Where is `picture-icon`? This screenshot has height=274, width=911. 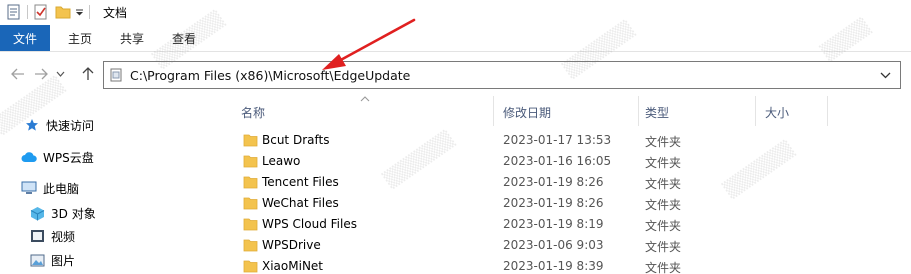
picture-icon is located at coordinates (37, 260).